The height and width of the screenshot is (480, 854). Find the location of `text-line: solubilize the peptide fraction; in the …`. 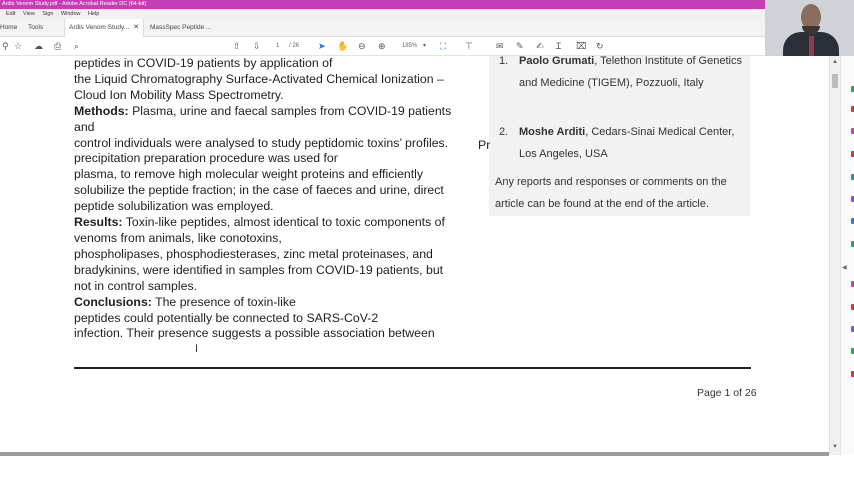

text-line: solubilize the peptide fraction; in the … is located at coordinates (259, 190).